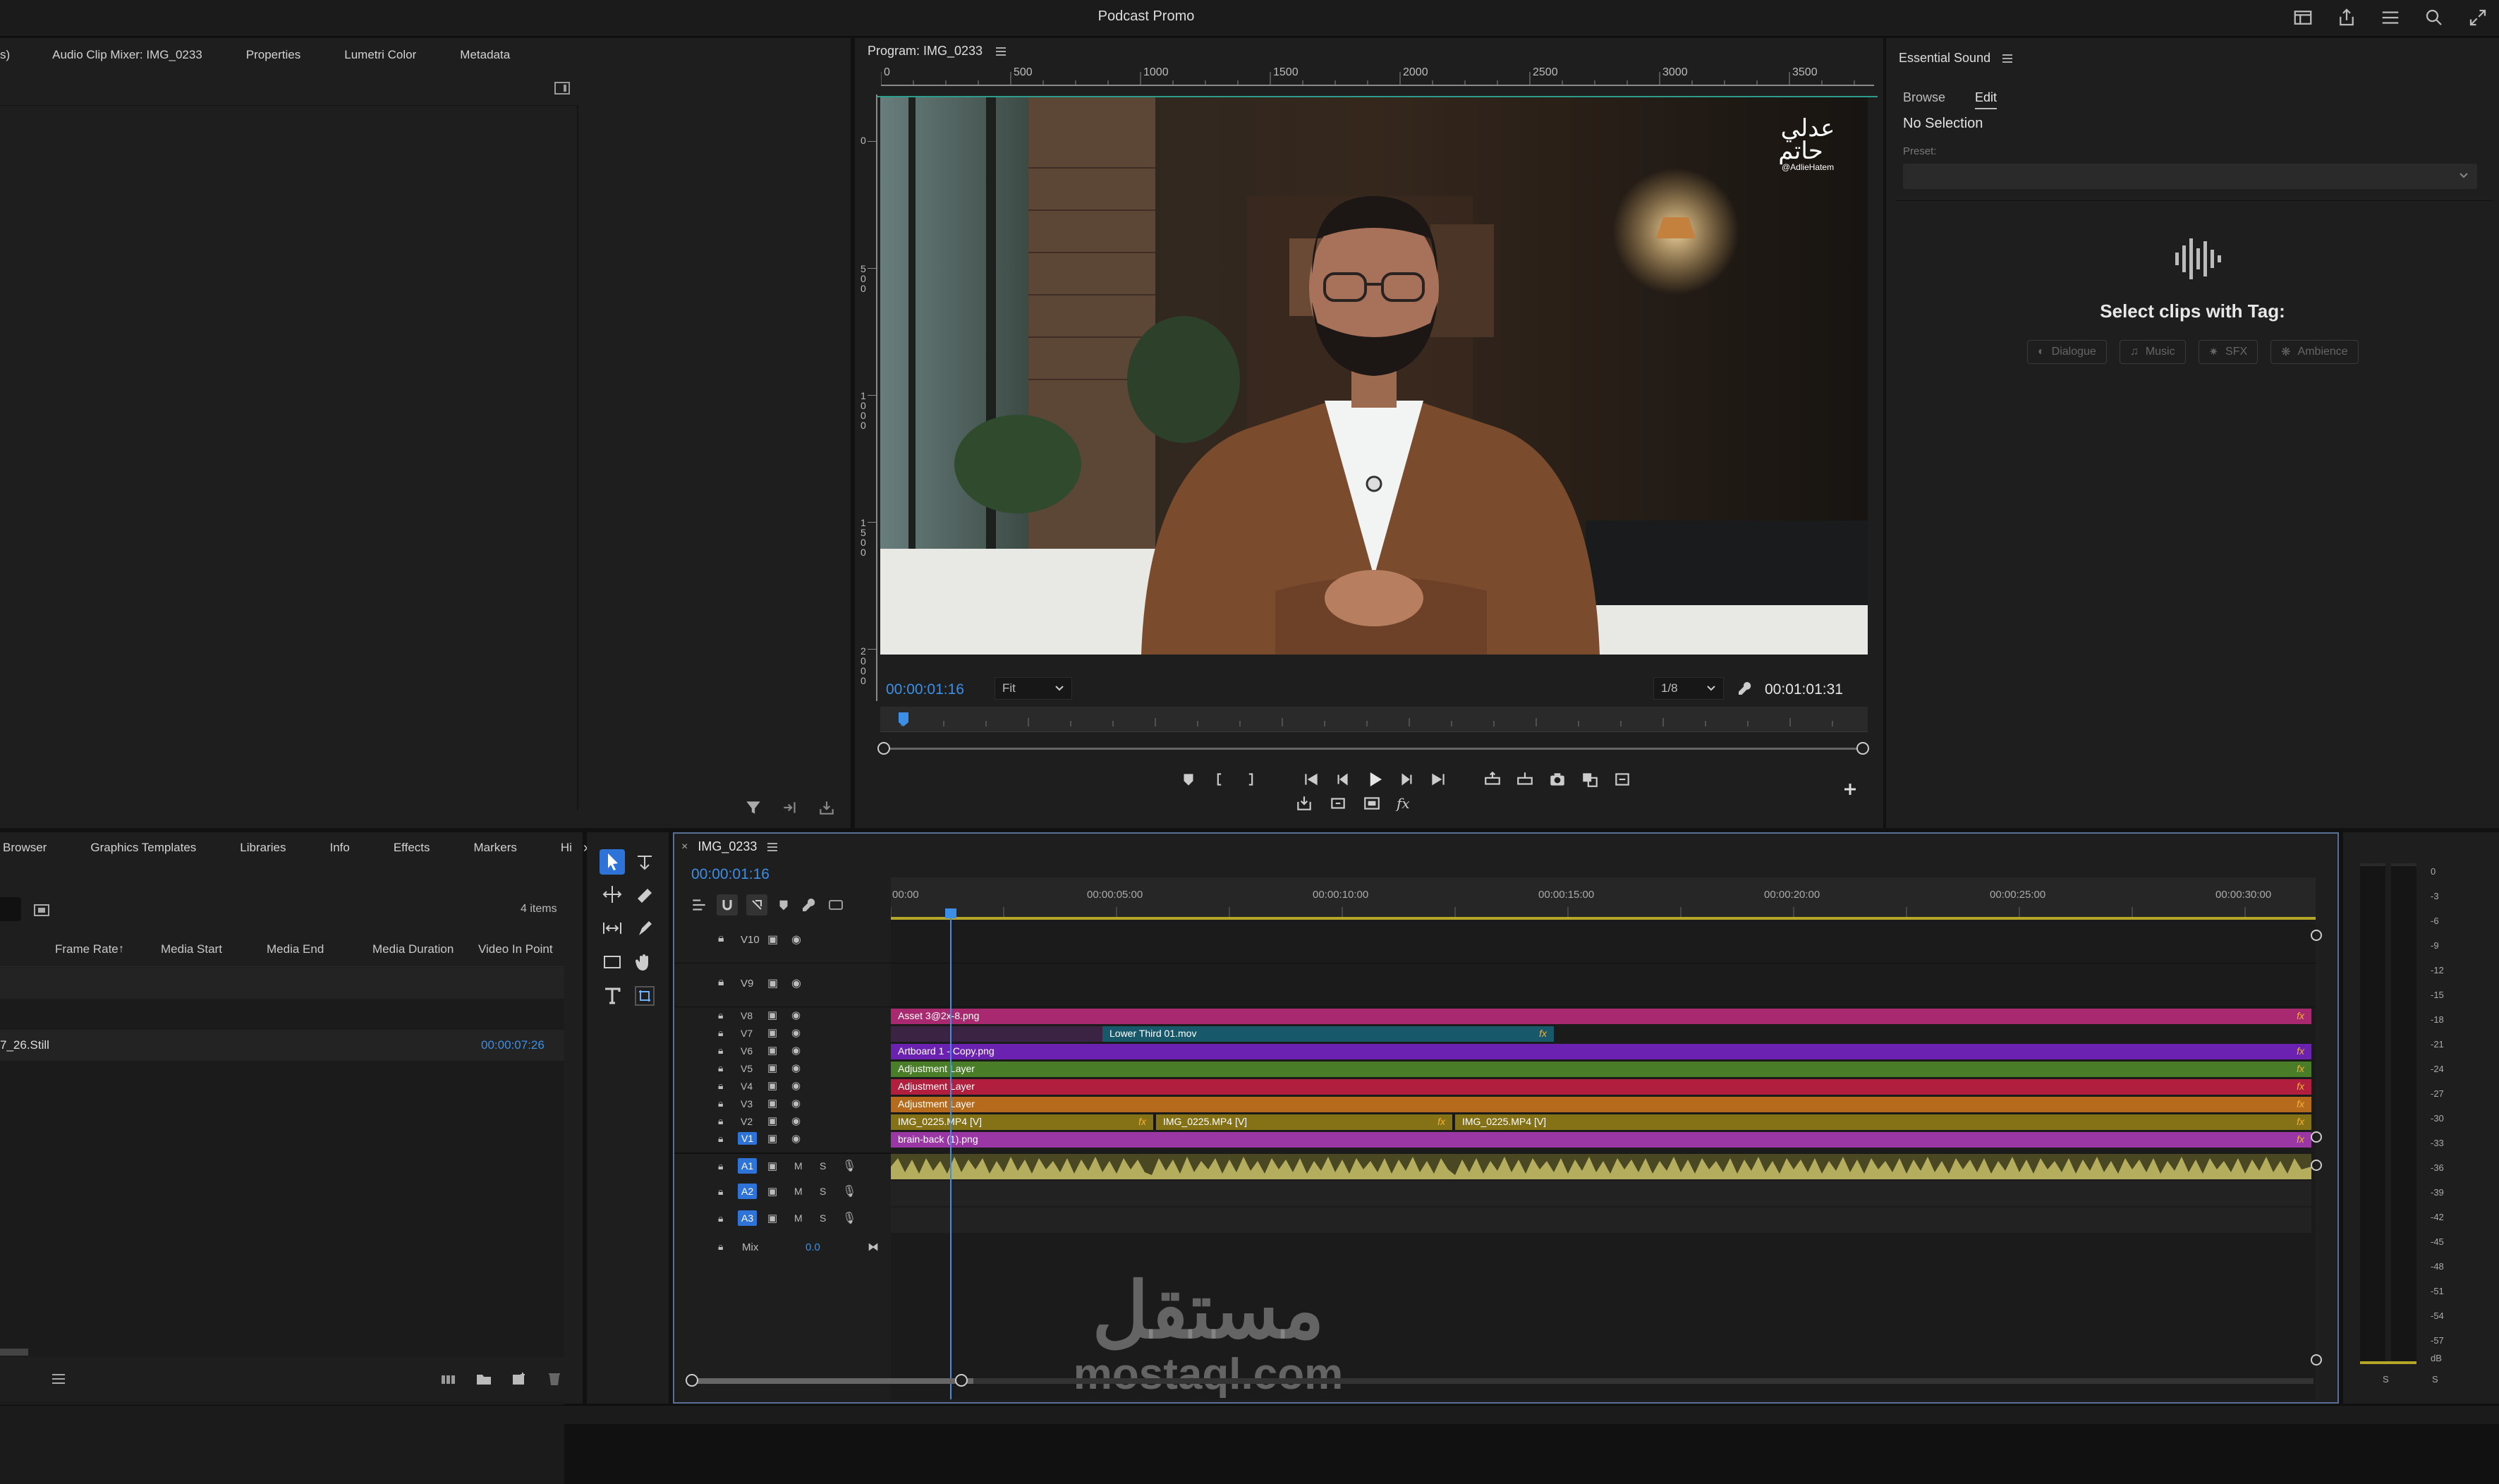 The height and width of the screenshot is (1484, 2499). I want to click on v-scroll-handle-audio, so click(2316, 1165).